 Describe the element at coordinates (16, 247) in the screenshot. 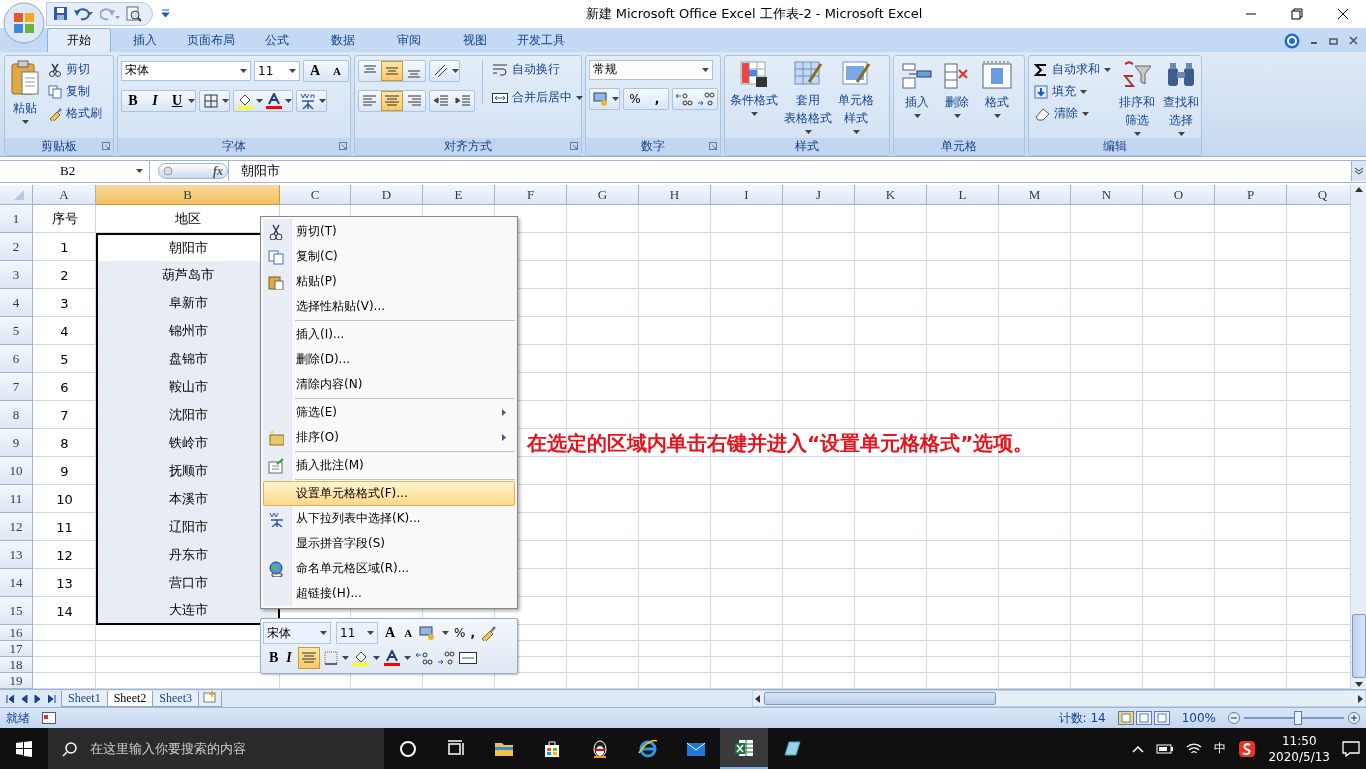

I see `row-header: 2` at that location.